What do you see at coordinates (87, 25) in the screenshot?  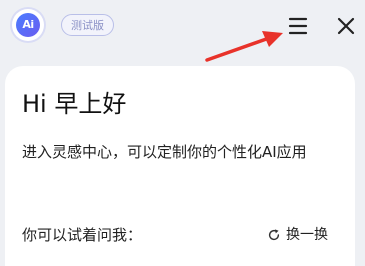 I see `version-badge: 测试版` at bounding box center [87, 25].